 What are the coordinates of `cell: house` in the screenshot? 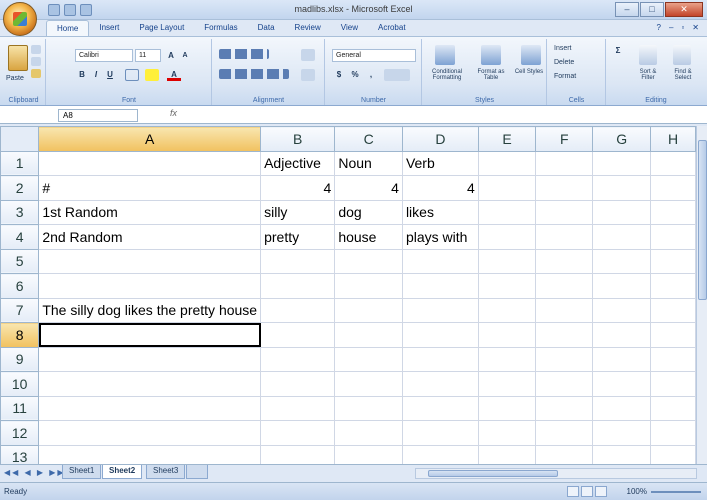 It's located at (368, 237).